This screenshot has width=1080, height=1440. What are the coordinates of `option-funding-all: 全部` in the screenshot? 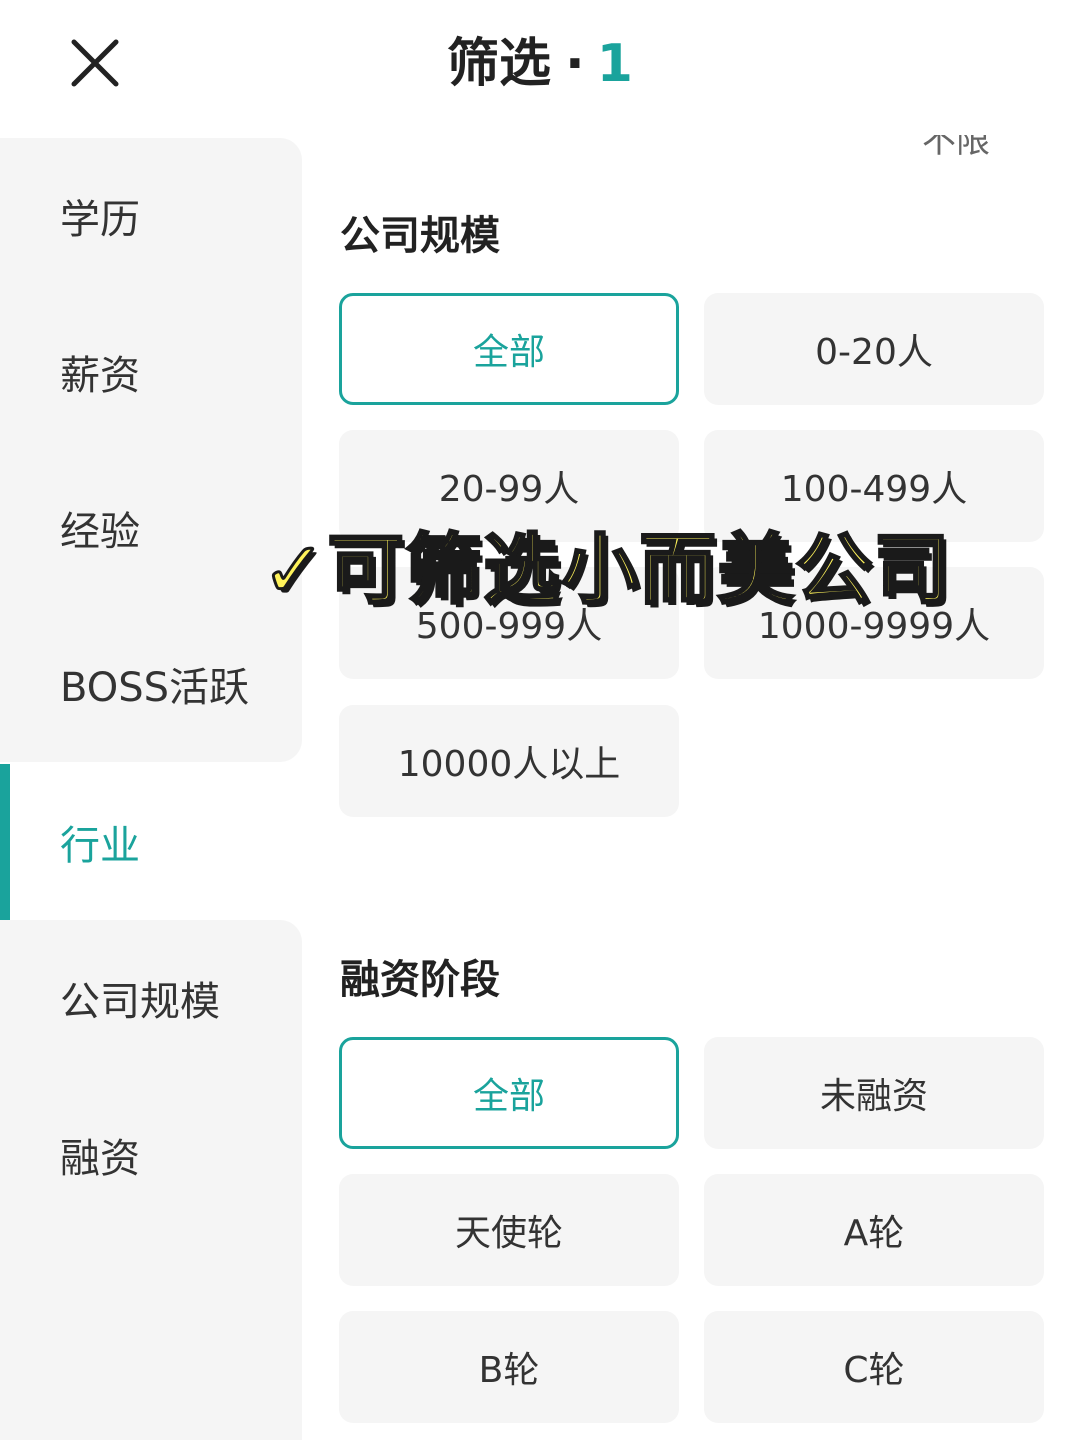 It's located at (509, 1093).